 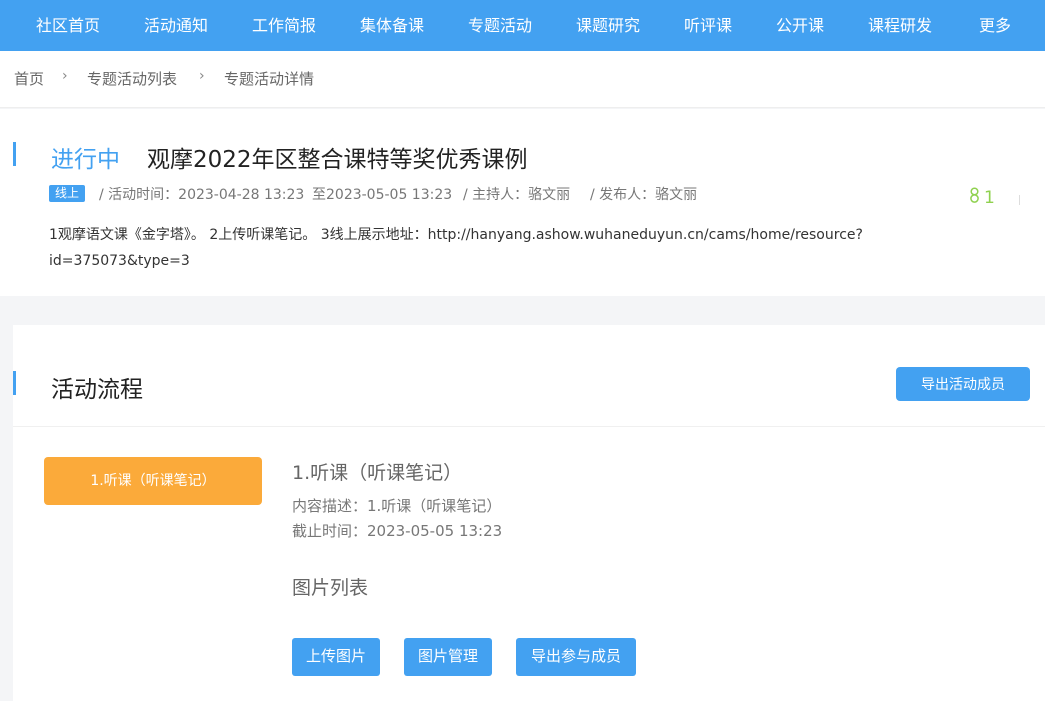 I want to click on status-label: 进行中, so click(x=85, y=160).